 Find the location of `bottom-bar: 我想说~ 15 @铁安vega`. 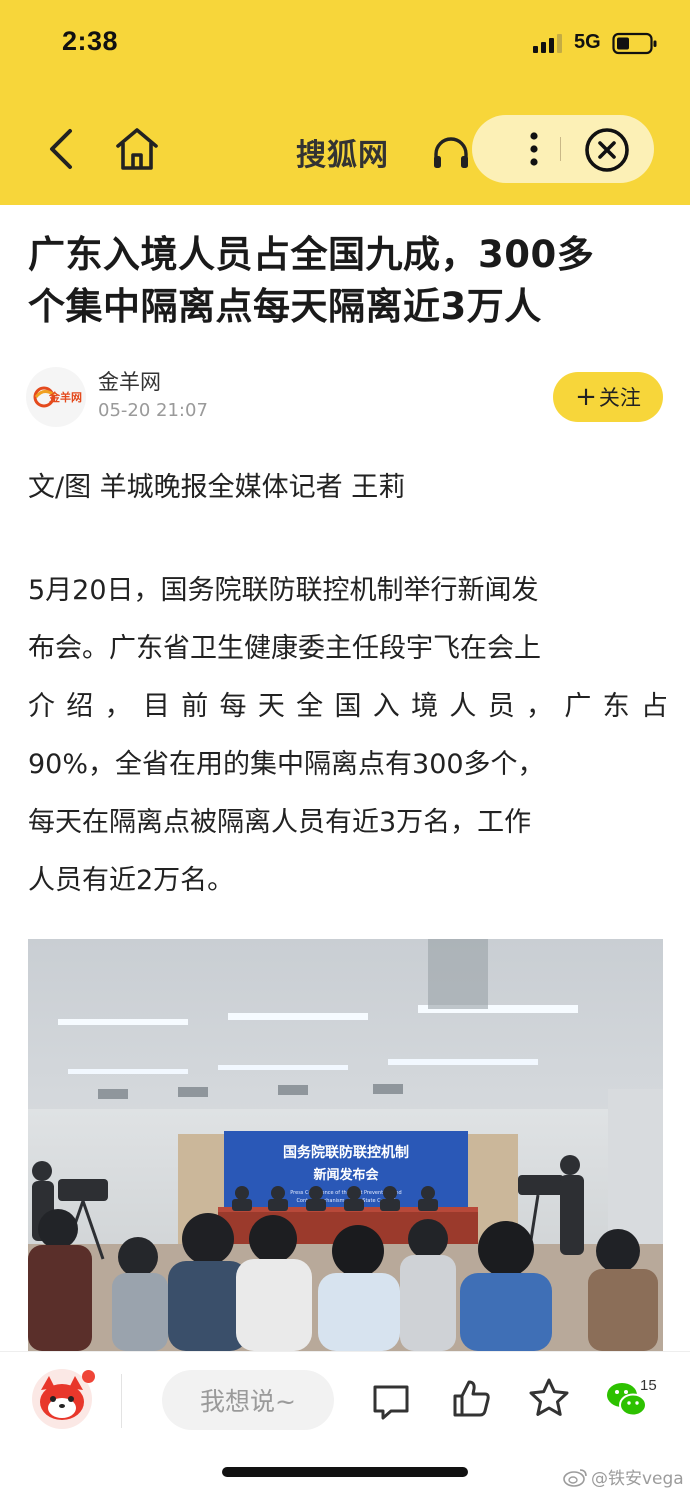

bottom-bar: 我想说~ 15 @铁安vega is located at coordinates (345, 1423).